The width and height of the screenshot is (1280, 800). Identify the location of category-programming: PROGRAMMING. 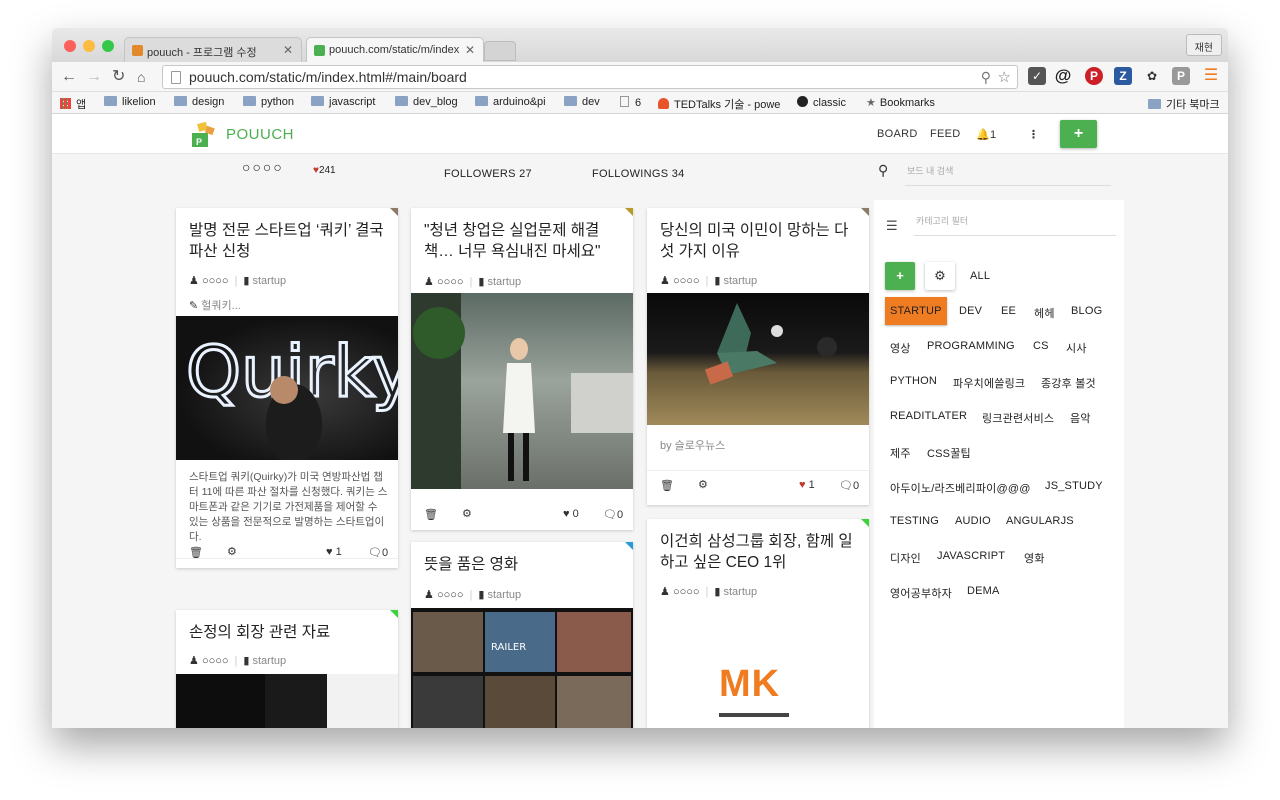
(971, 346).